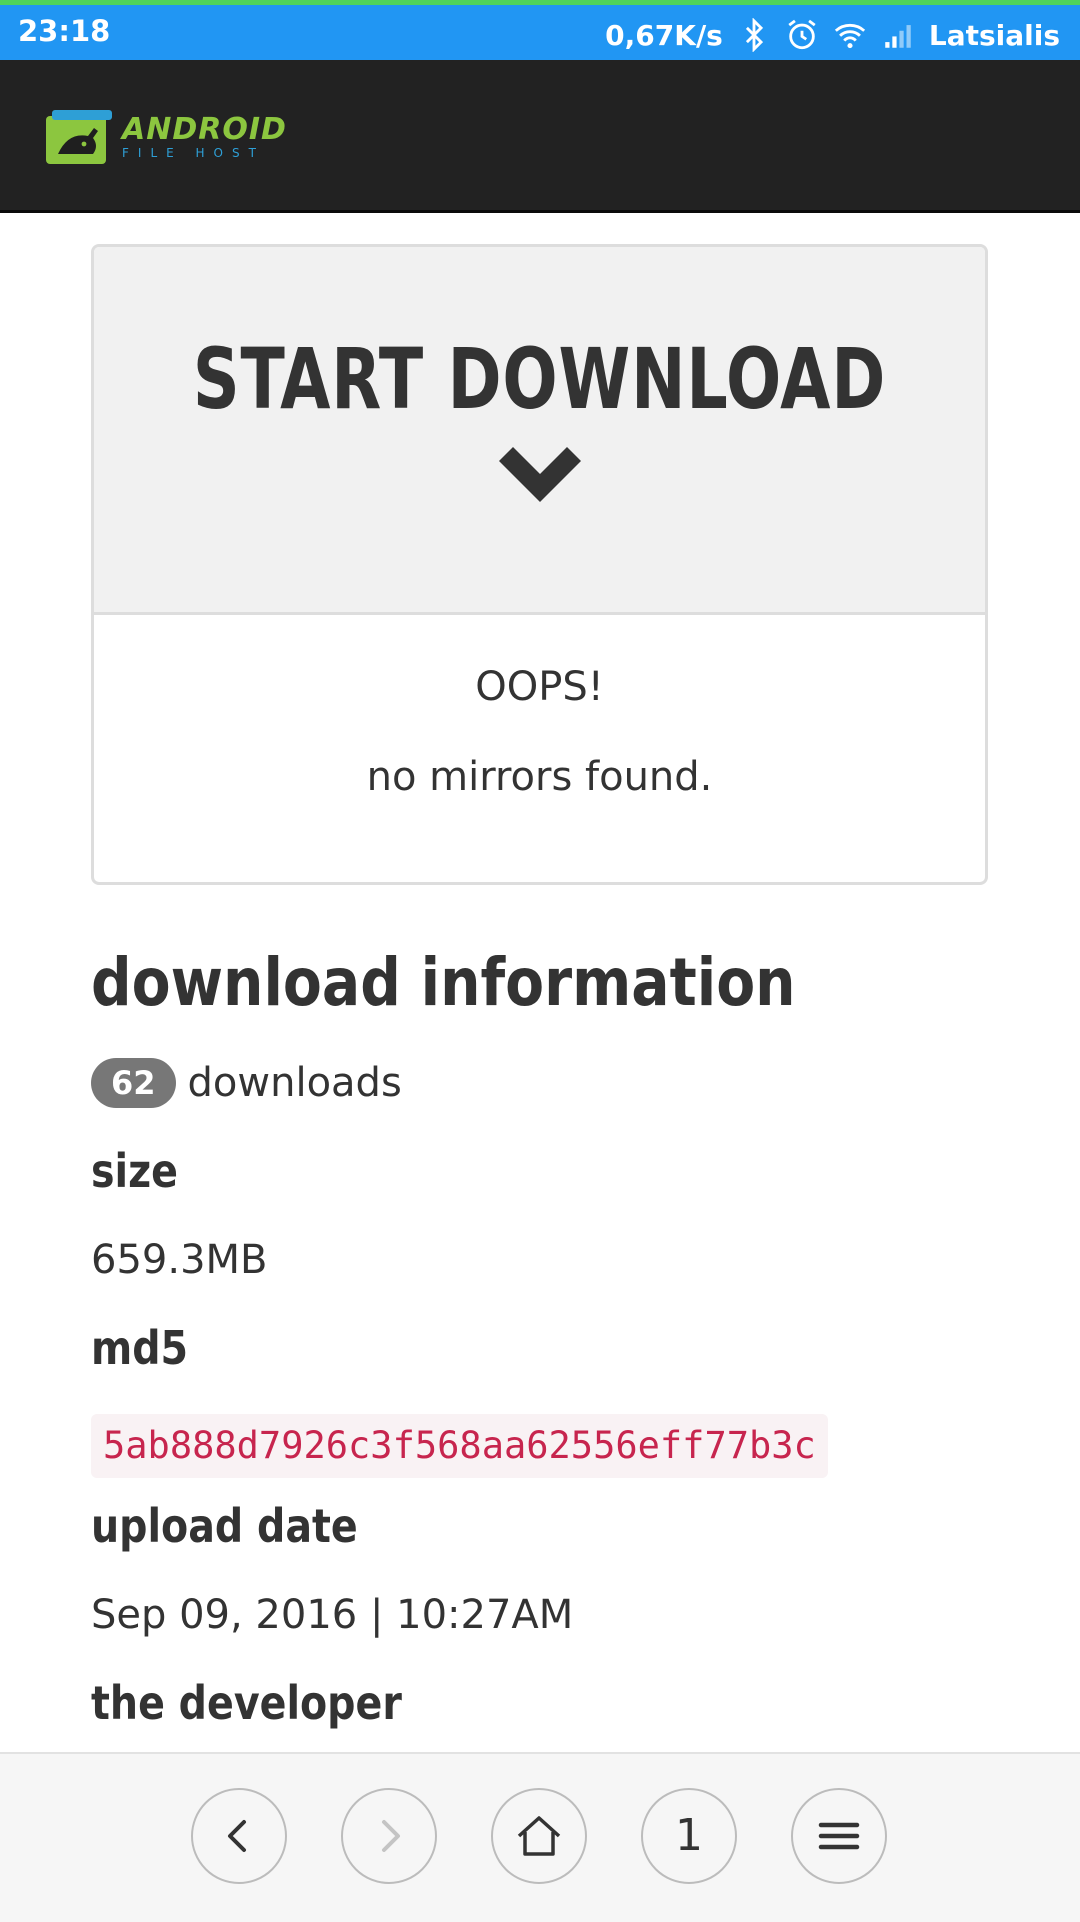 The width and height of the screenshot is (1080, 1922). I want to click on browser-bottom-nav: 1, so click(540, 1837).